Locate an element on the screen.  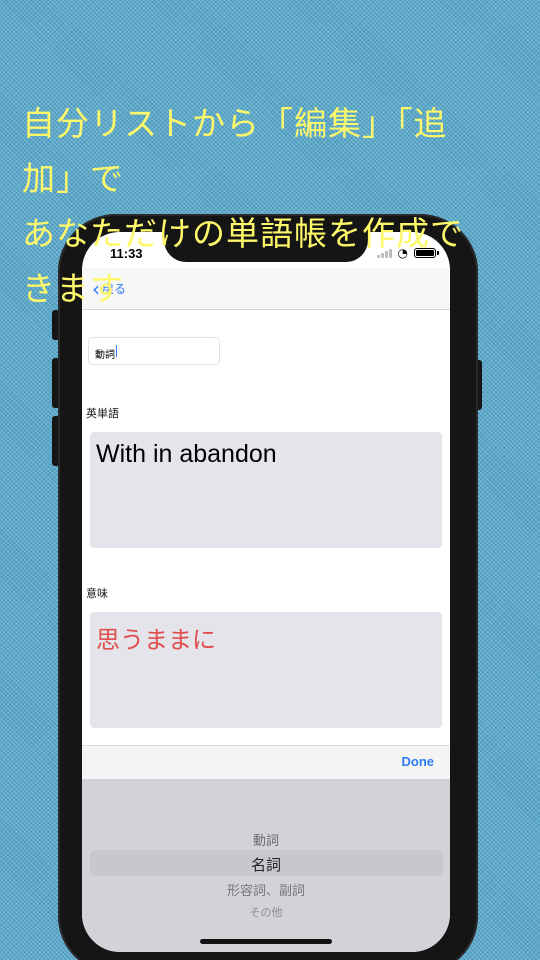
picker-option-other: その他 is located at coordinates (266, 912).